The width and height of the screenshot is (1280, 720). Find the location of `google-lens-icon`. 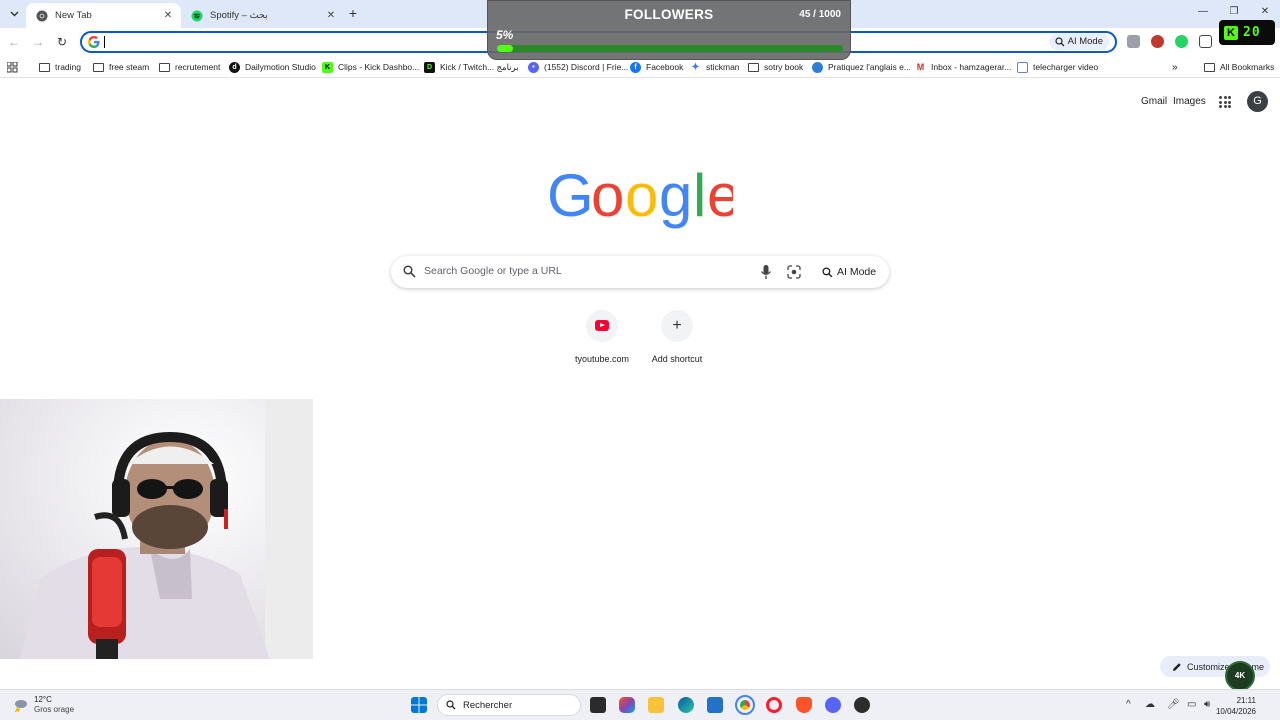

google-lens-icon is located at coordinates (794, 272).